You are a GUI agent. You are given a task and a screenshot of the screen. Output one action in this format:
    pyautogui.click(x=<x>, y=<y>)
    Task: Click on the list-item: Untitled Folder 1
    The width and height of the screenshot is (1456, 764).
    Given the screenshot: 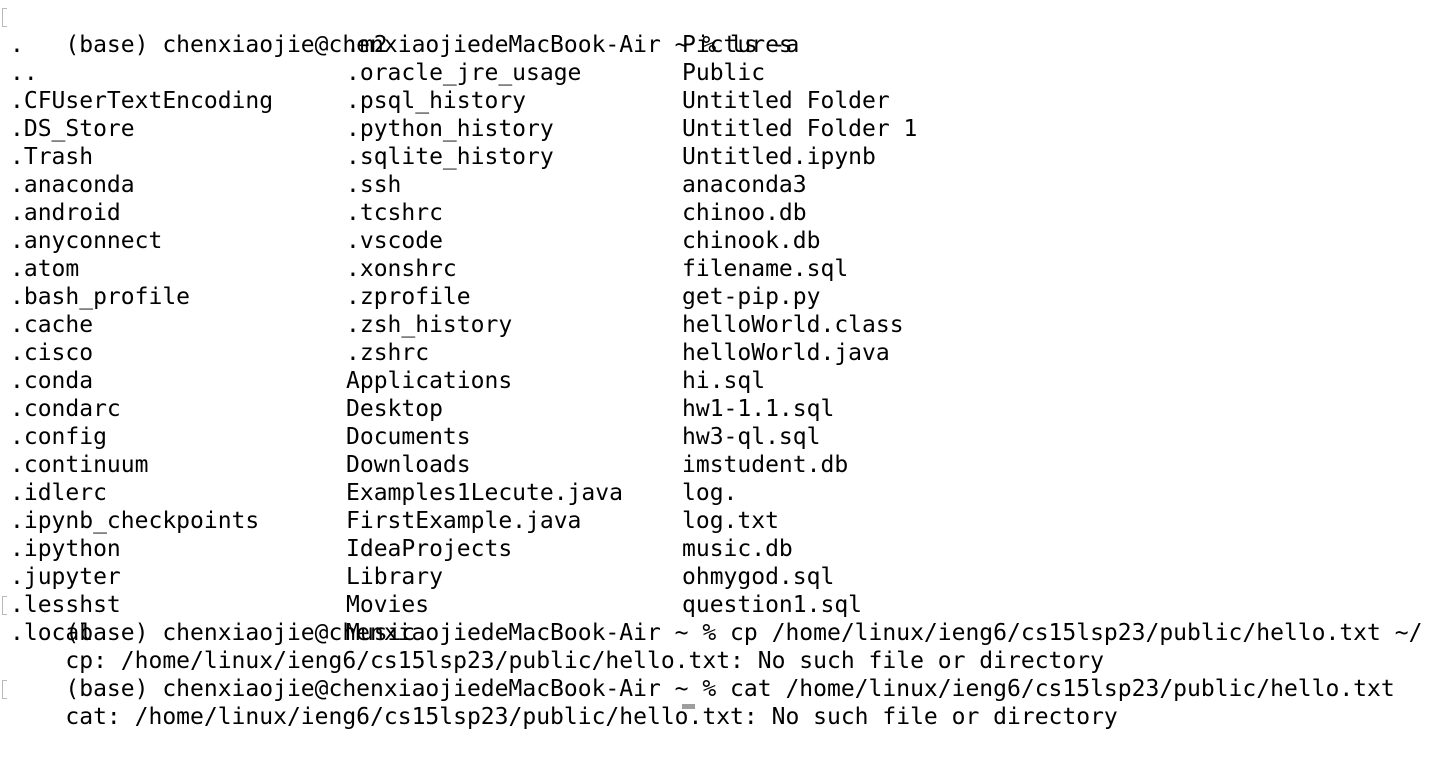 What is the action you would take?
    pyautogui.click(x=800, y=129)
    